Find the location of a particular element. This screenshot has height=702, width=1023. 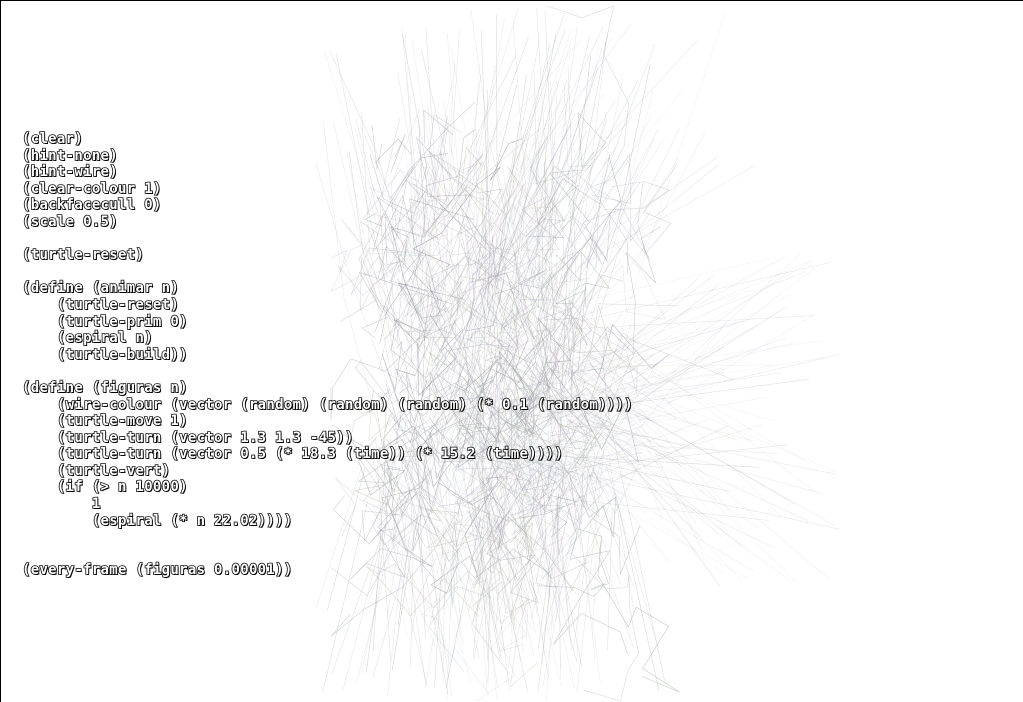

code-line: (hint-none) is located at coordinates (70, 156).